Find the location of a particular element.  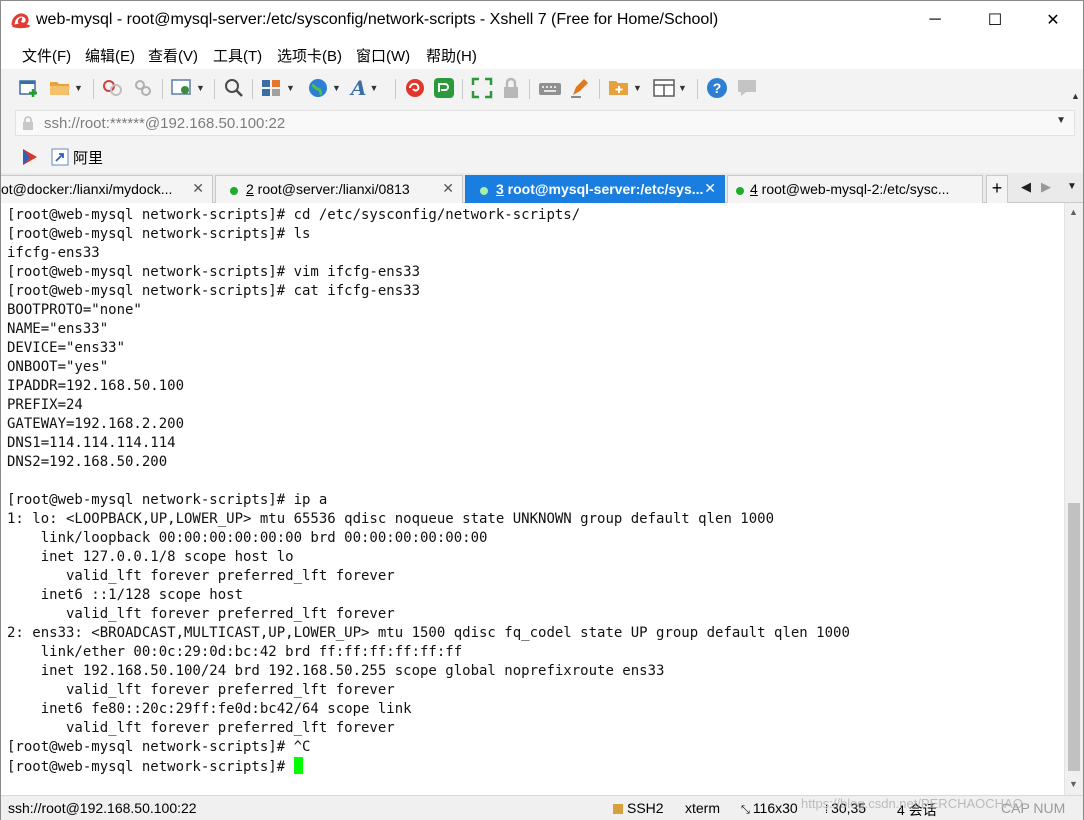

watermark-text: https://blog.csdn.net/PERCHAOCHAO is located at coordinates (912, 803).